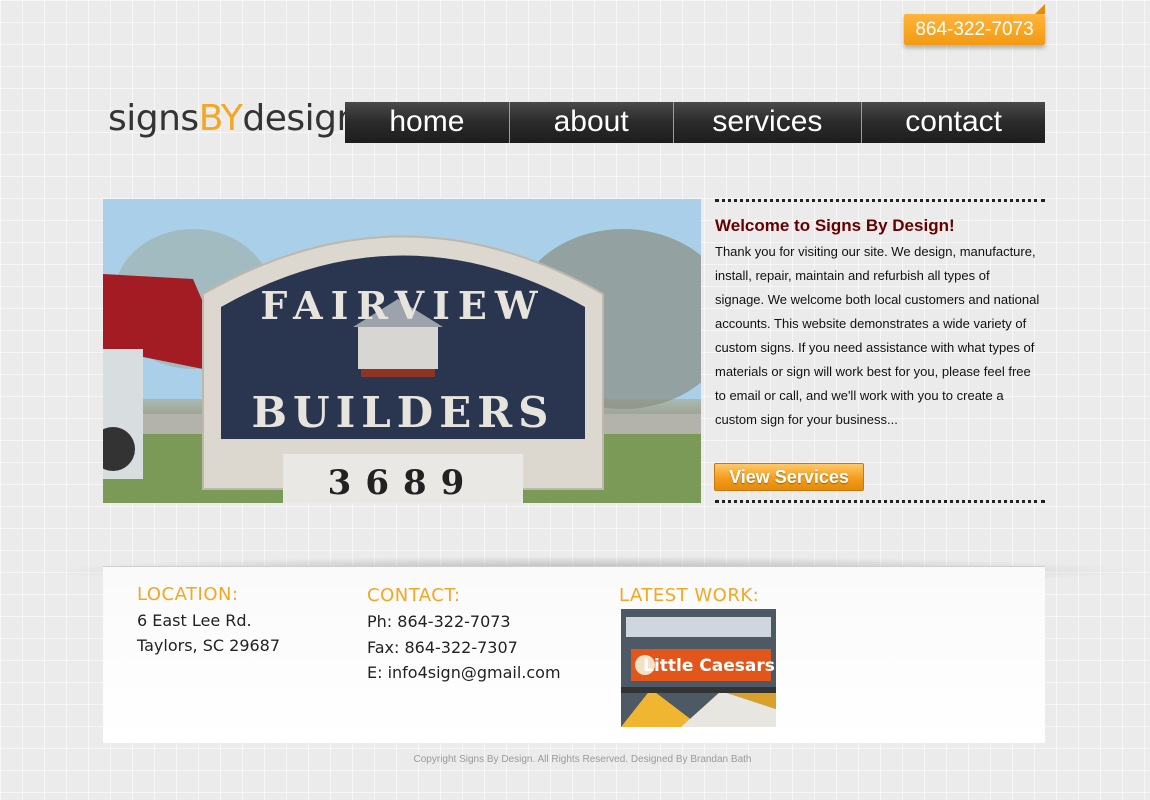  What do you see at coordinates (403, 483) in the screenshot?
I see `sign-number: 3689` at bounding box center [403, 483].